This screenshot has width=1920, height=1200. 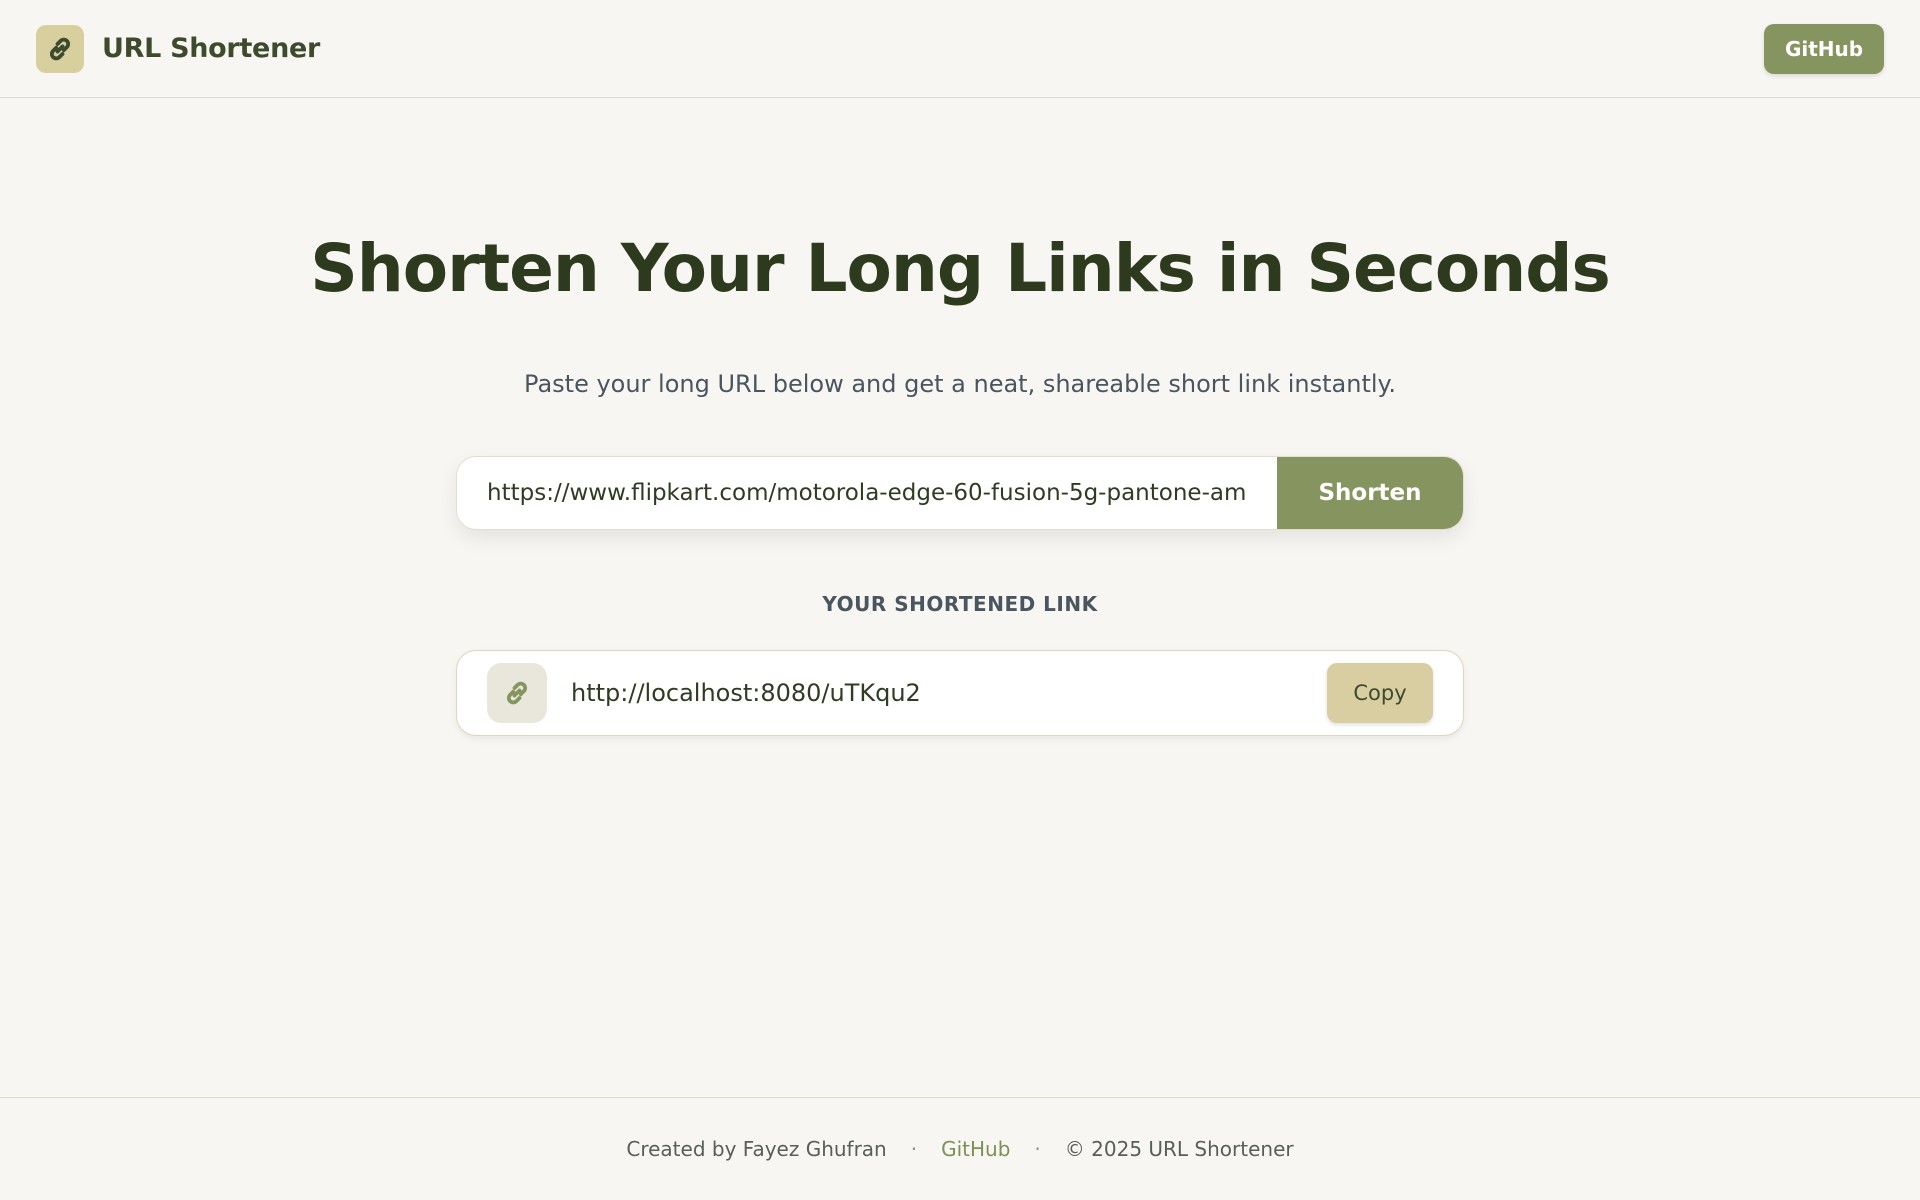 What do you see at coordinates (1380, 693) in the screenshot?
I see `copy-button: Copy` at bounding box center [1380, 693].